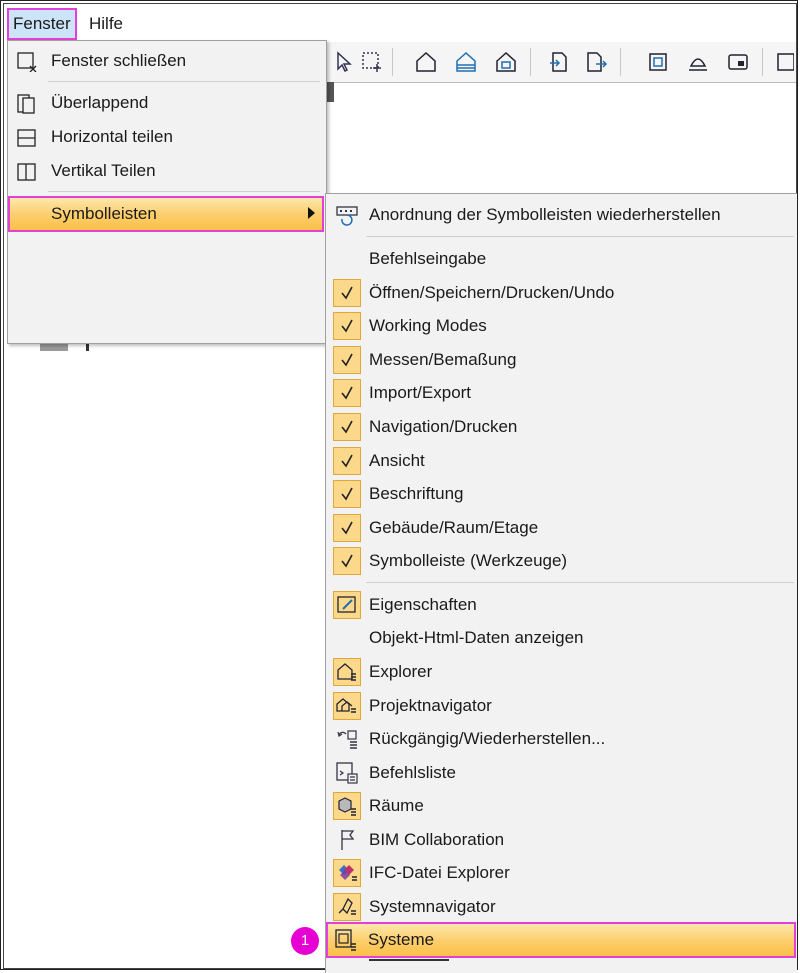 The height and width of the screenshot is (973, 800). What do you see at coordinates (561, 806) in the screenshot?
I see `submenu-item-raeume: Räume` at bounding box center [561, 806].